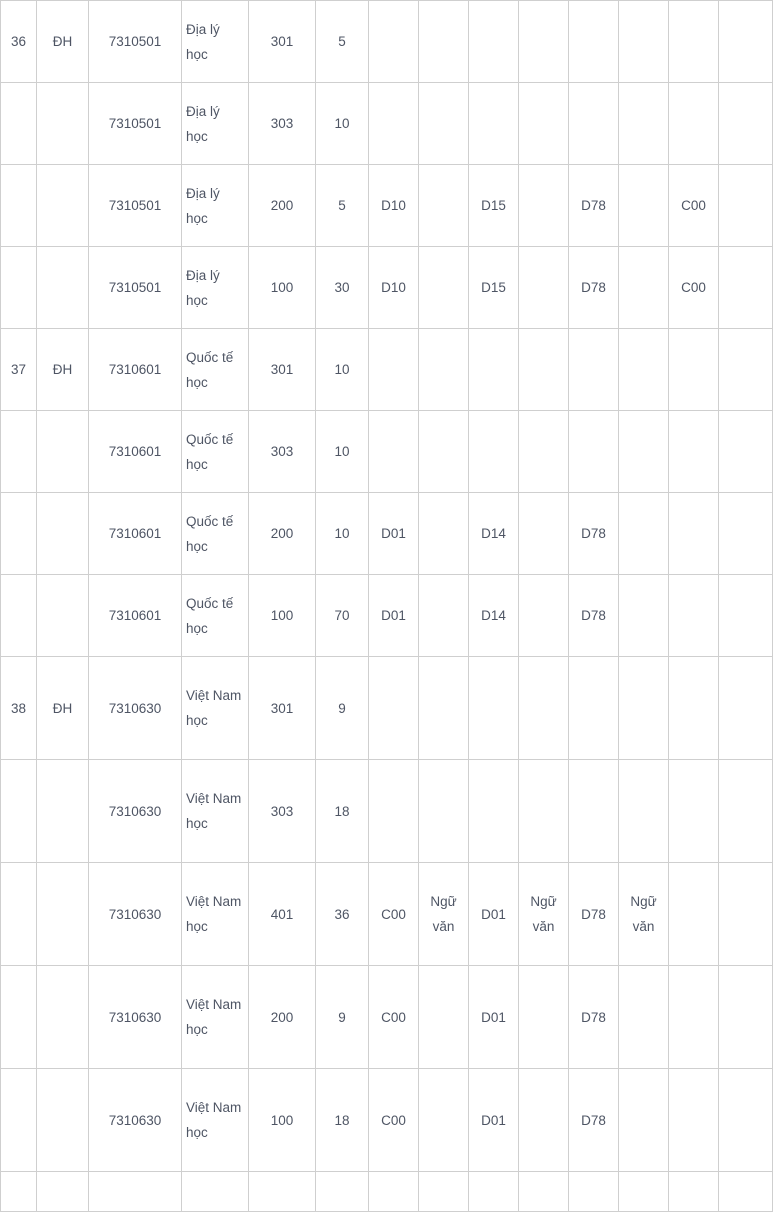 The height and width of the screenshot is (1212, 773). What do you see at coordinates (342, 205) in the screenshot?
I see `cell-quota: 5` at bounding box center [342, 205].